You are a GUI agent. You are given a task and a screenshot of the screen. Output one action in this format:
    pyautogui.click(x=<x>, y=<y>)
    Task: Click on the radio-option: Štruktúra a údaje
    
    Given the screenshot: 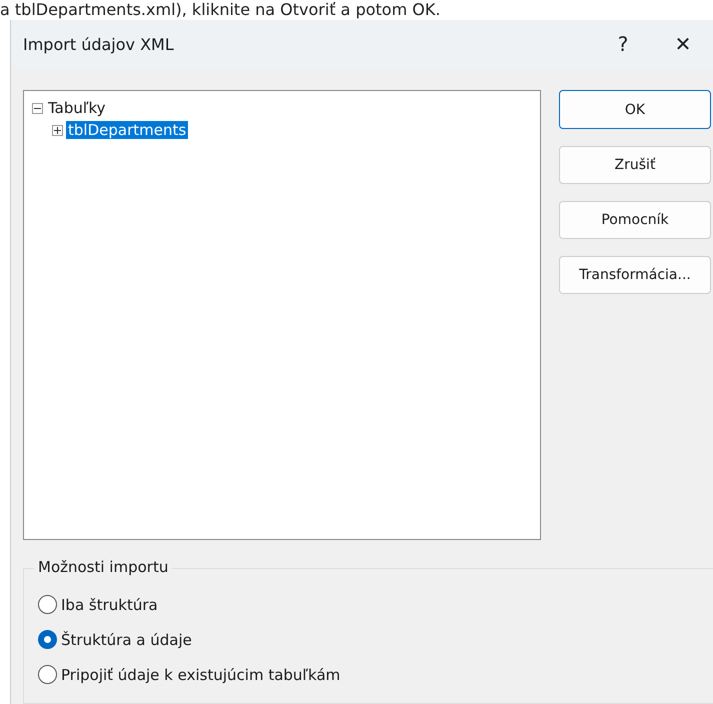 What is the action you would take?
    pyautogui.click(x=115, y=639)
    